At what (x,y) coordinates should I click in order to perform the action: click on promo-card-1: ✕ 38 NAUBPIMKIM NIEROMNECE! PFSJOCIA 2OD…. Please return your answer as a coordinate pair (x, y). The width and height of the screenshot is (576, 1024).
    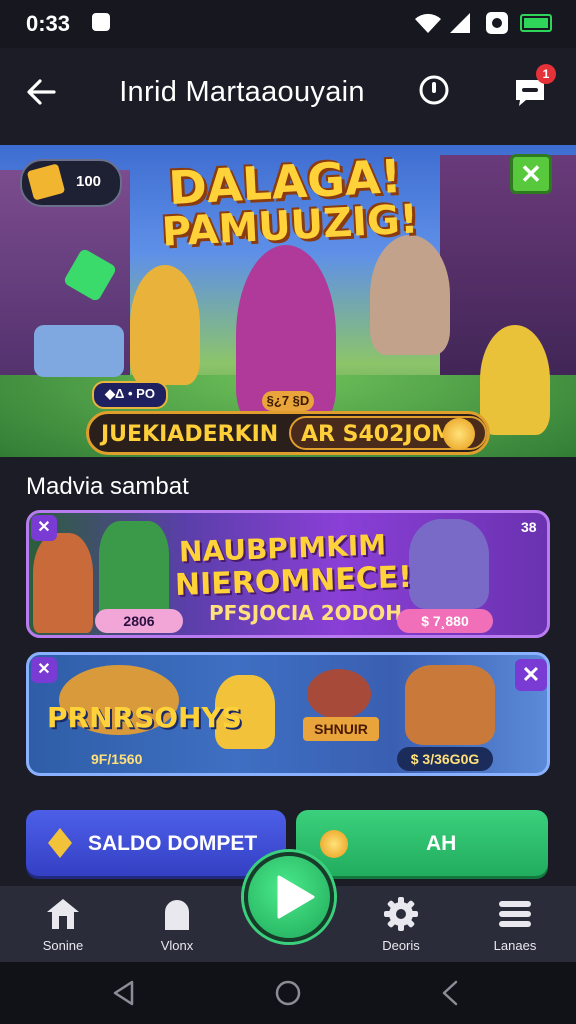
    Looking at the image, I should click on (288, 574).